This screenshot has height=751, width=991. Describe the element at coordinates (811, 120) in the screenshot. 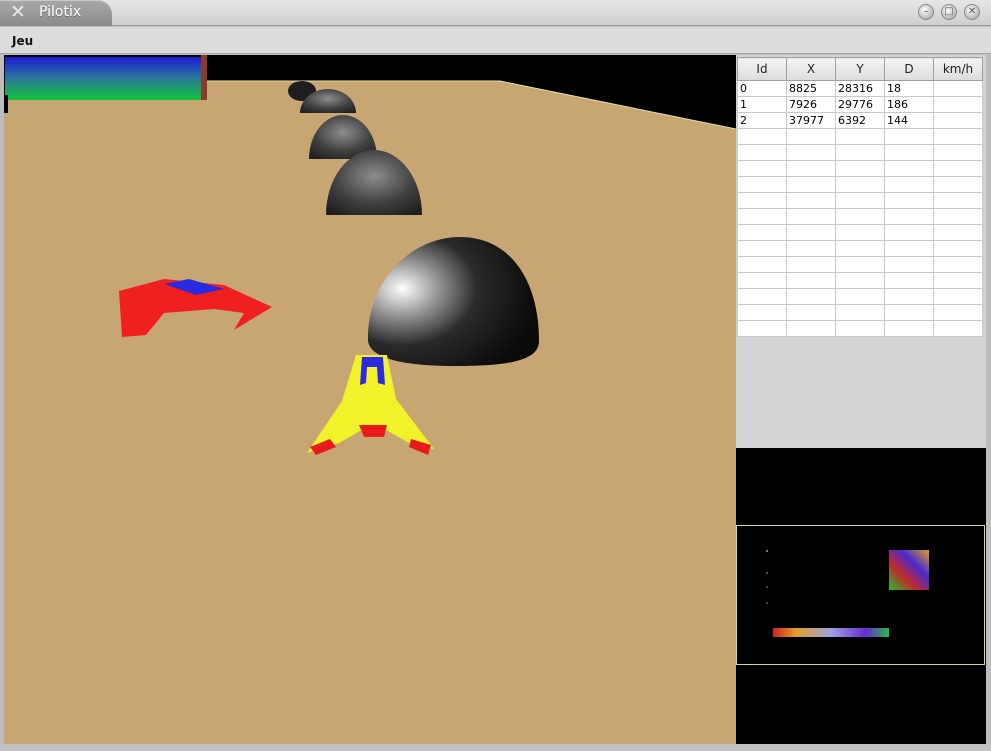

I see `cell-x: 37977` at that location.